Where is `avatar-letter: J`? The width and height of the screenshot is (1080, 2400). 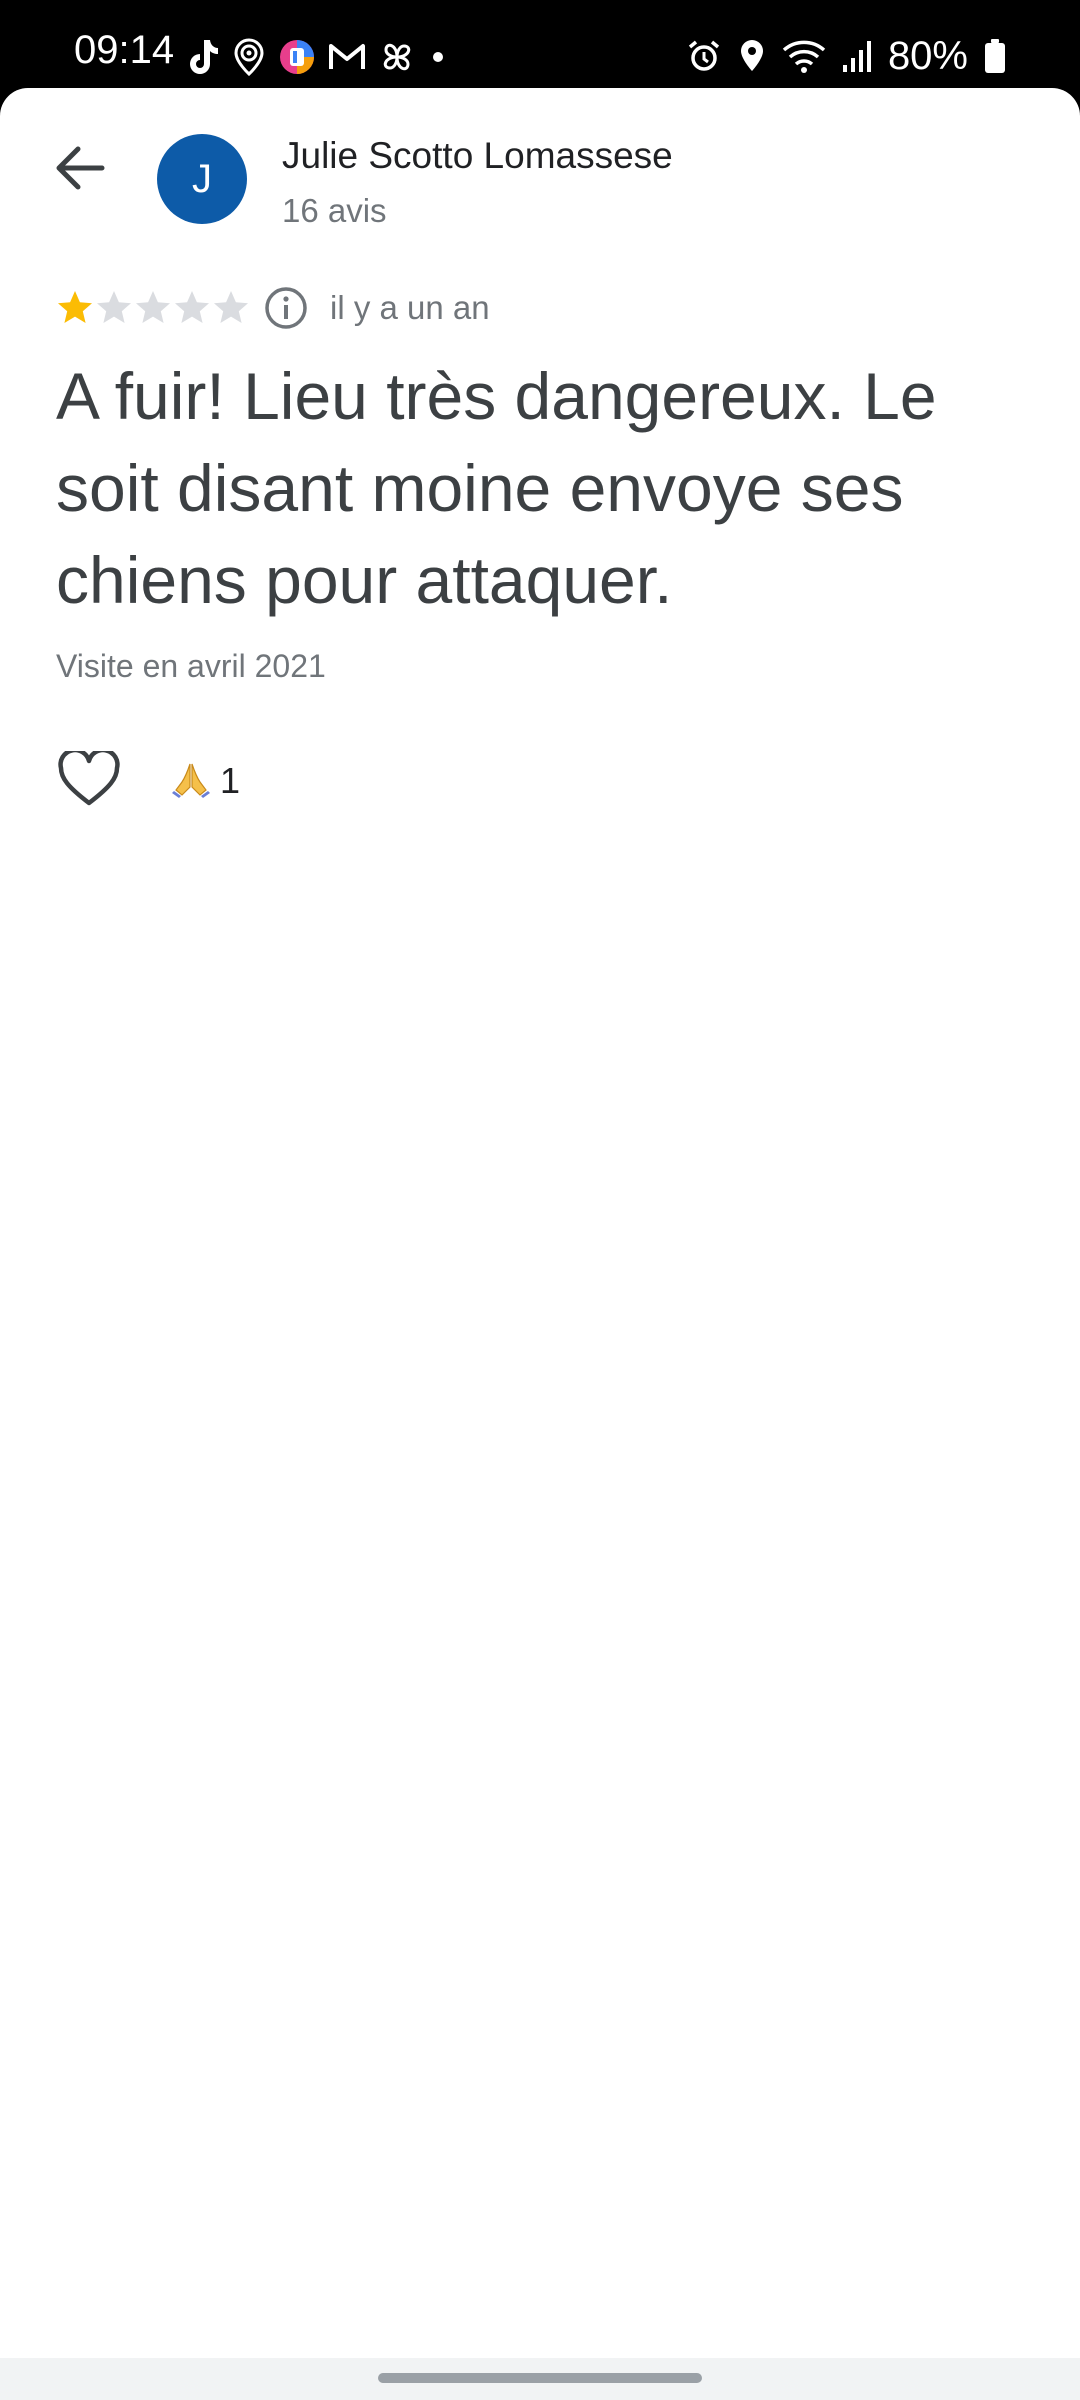 avatar-letter: J is located at coordinates (202, 178).